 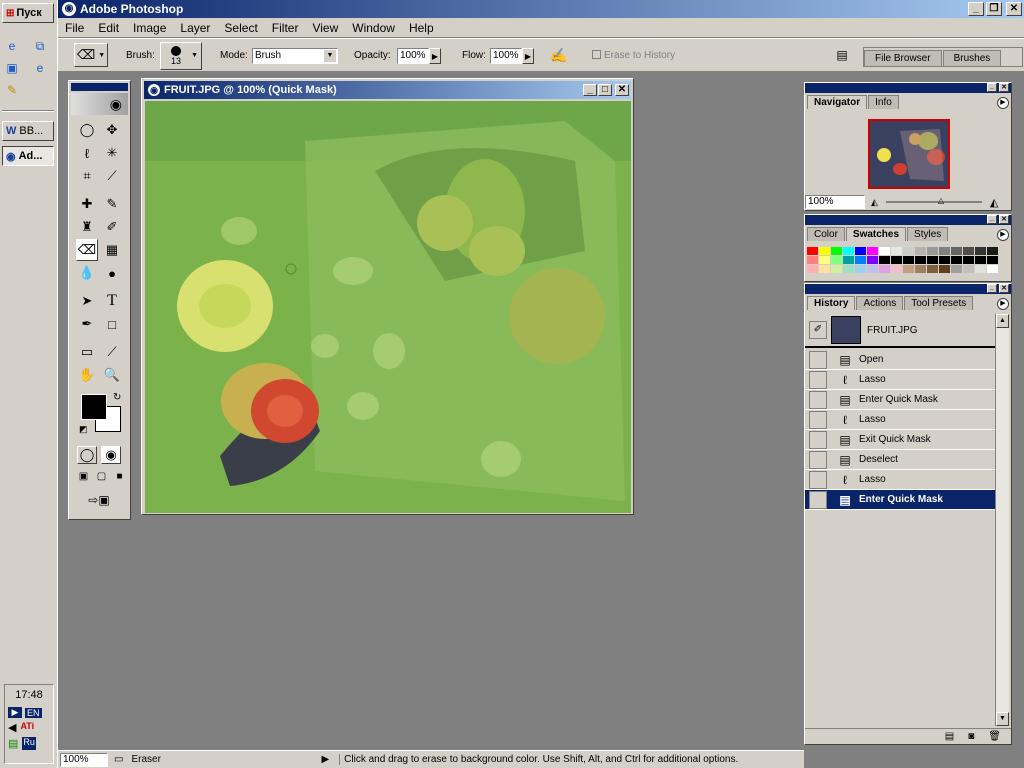 I want to click on history-brush-icon: ✐, so click(x=112, y=227).